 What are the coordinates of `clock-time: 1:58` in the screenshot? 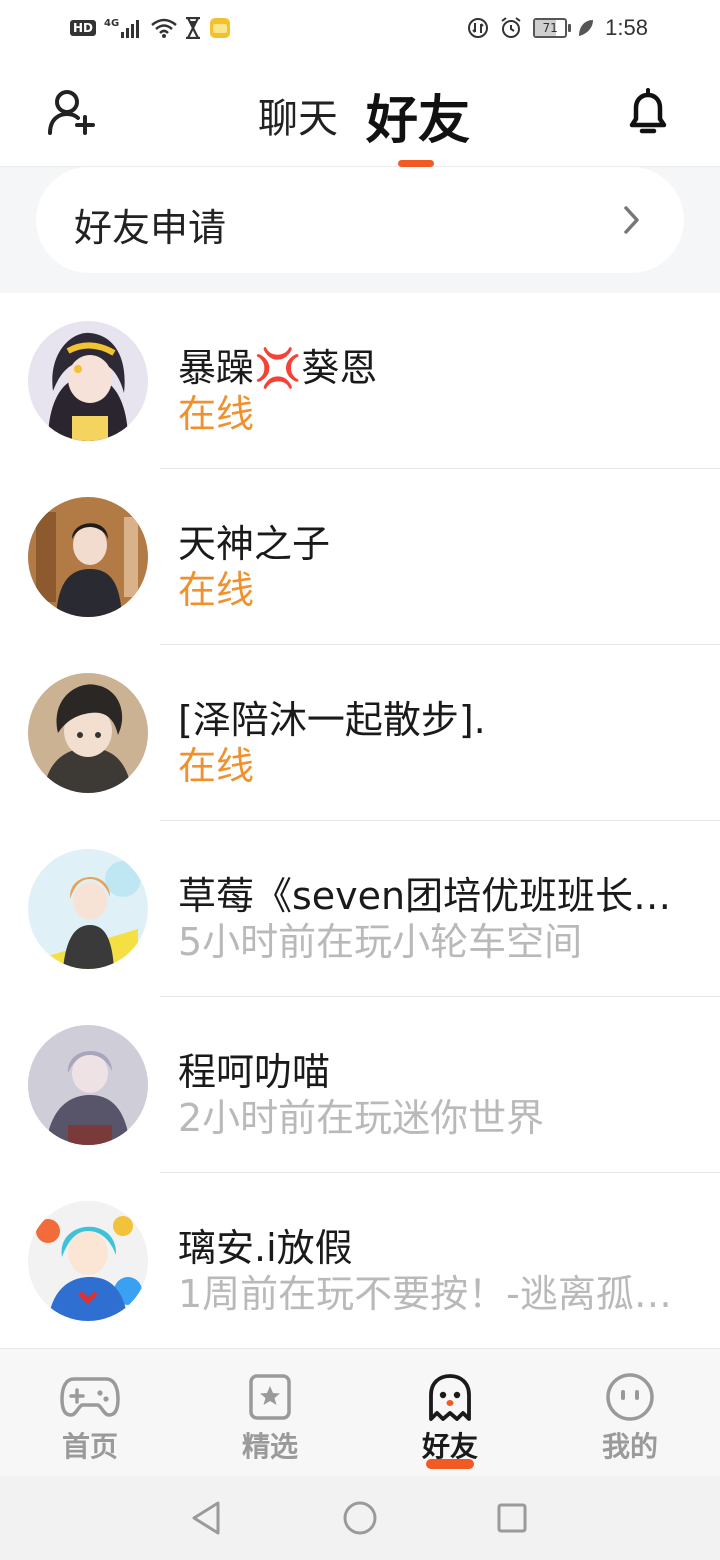 It's located at (626, 27).